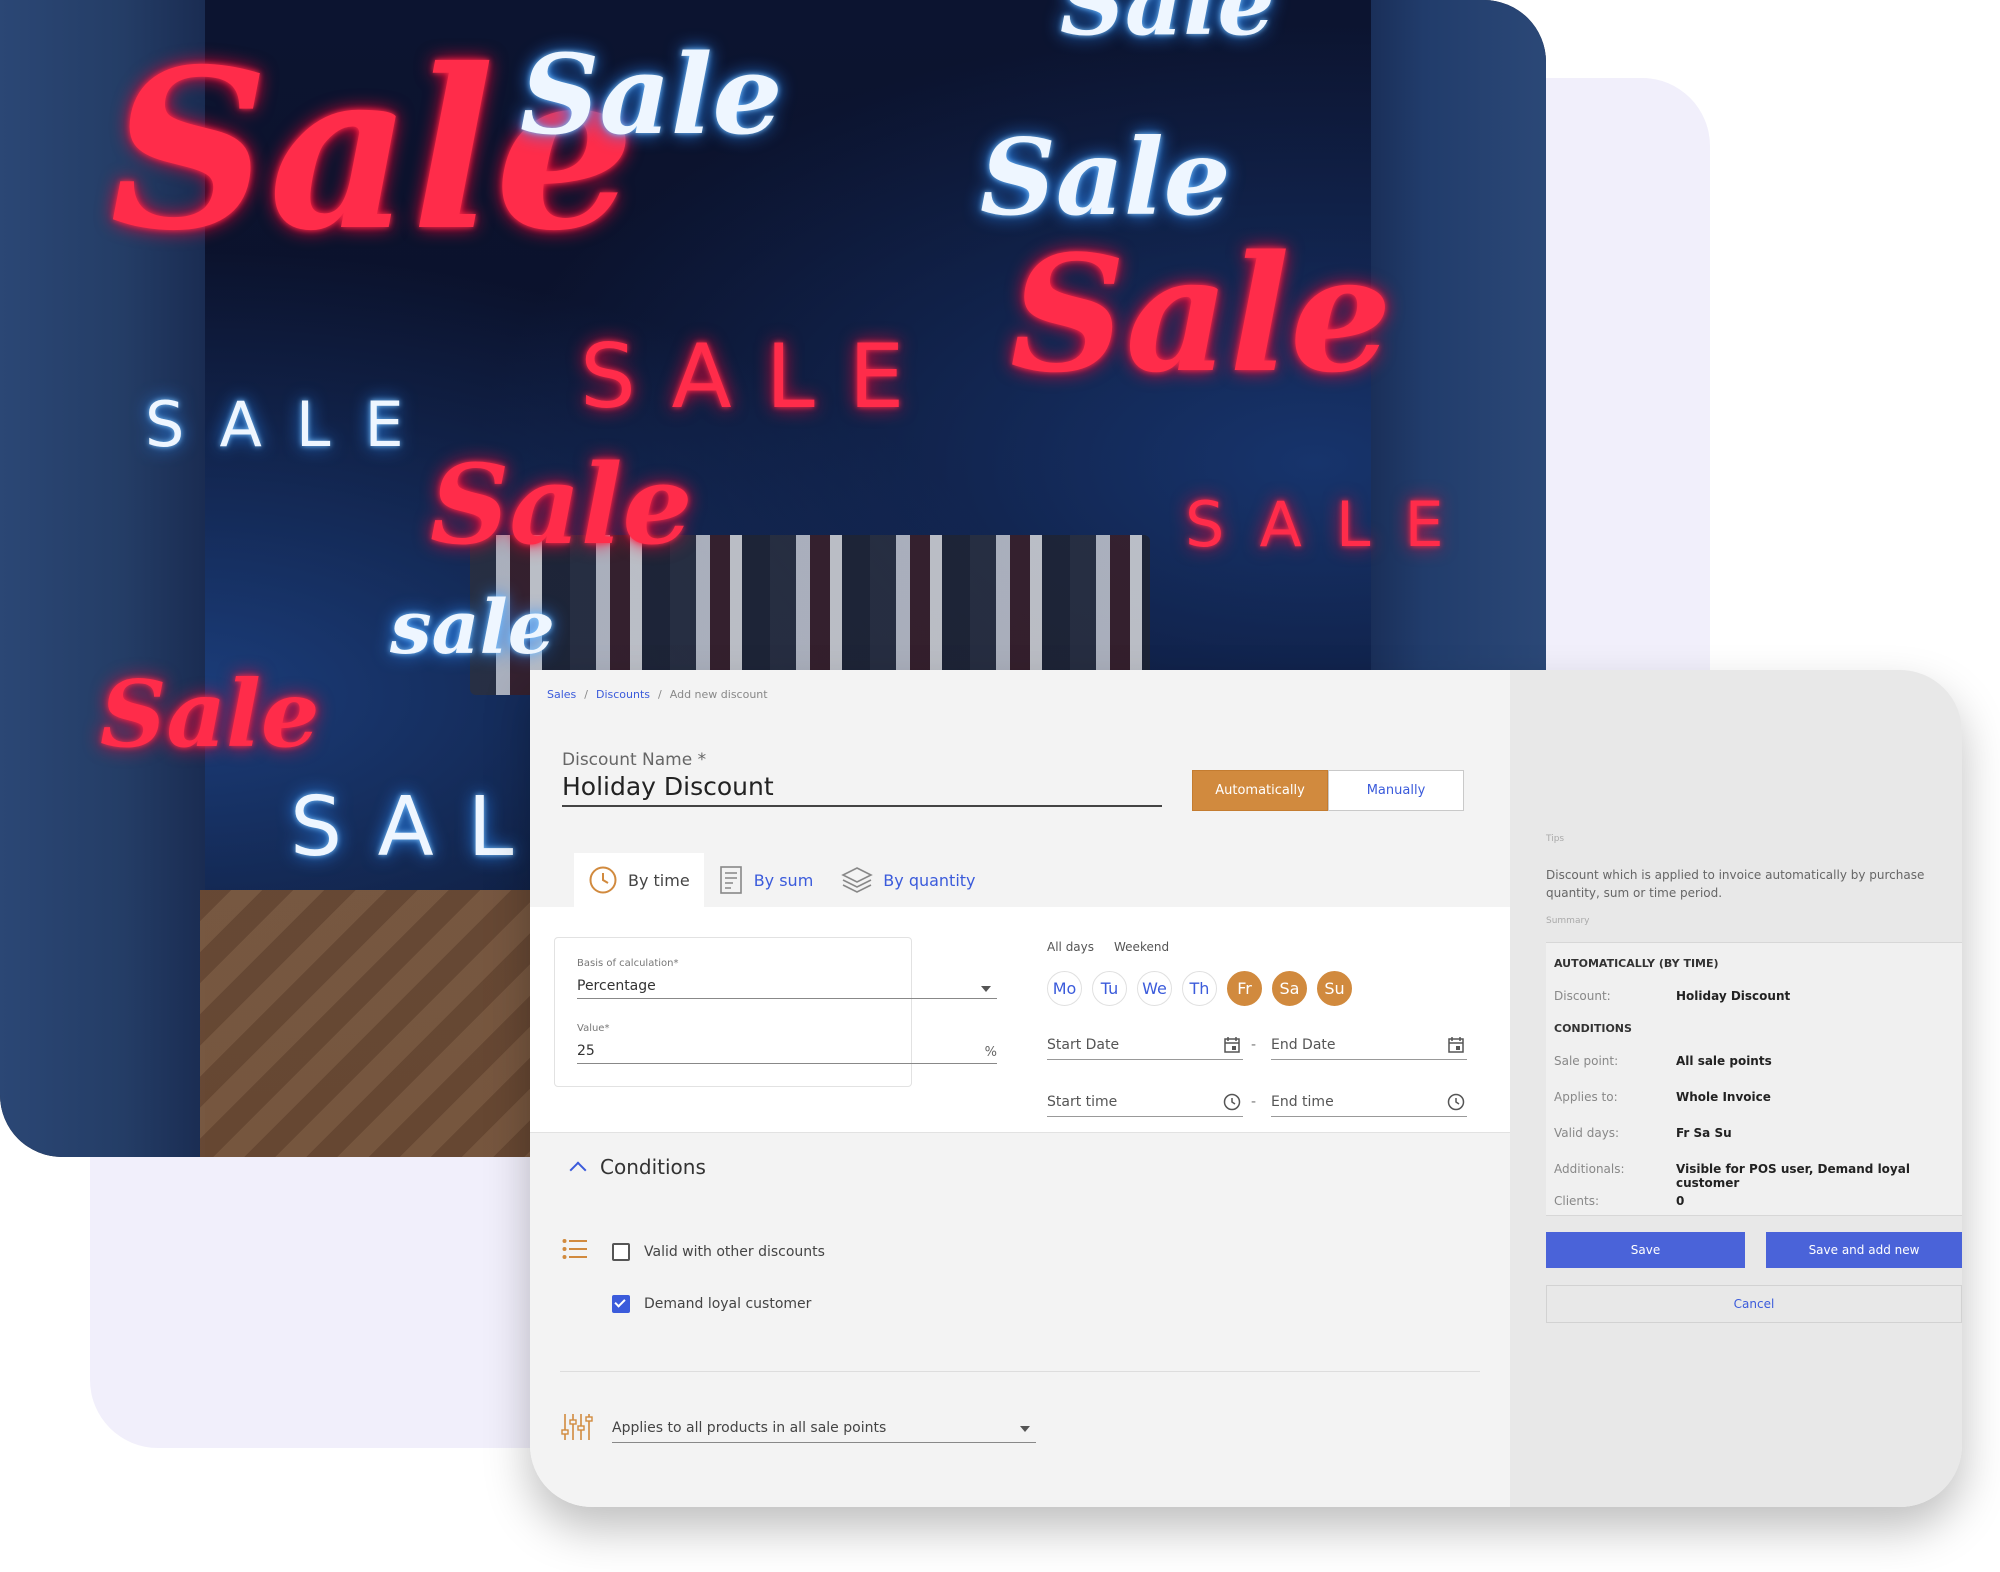 The height and width of the screenshot is (1572, 2000). I want to click on day-th: Th, so click(1199, 988).